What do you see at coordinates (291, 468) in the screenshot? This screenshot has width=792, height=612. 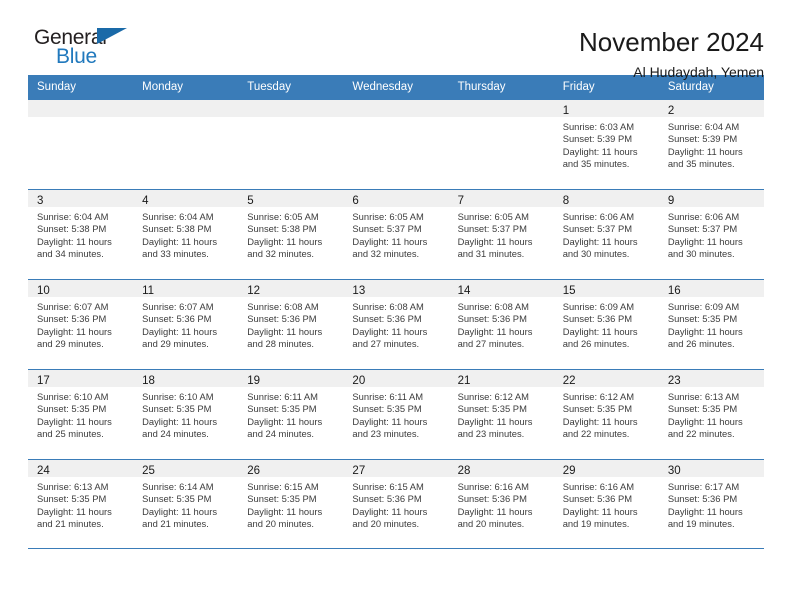 I see `day-number-band: 26` at bounding box center [291, 468].